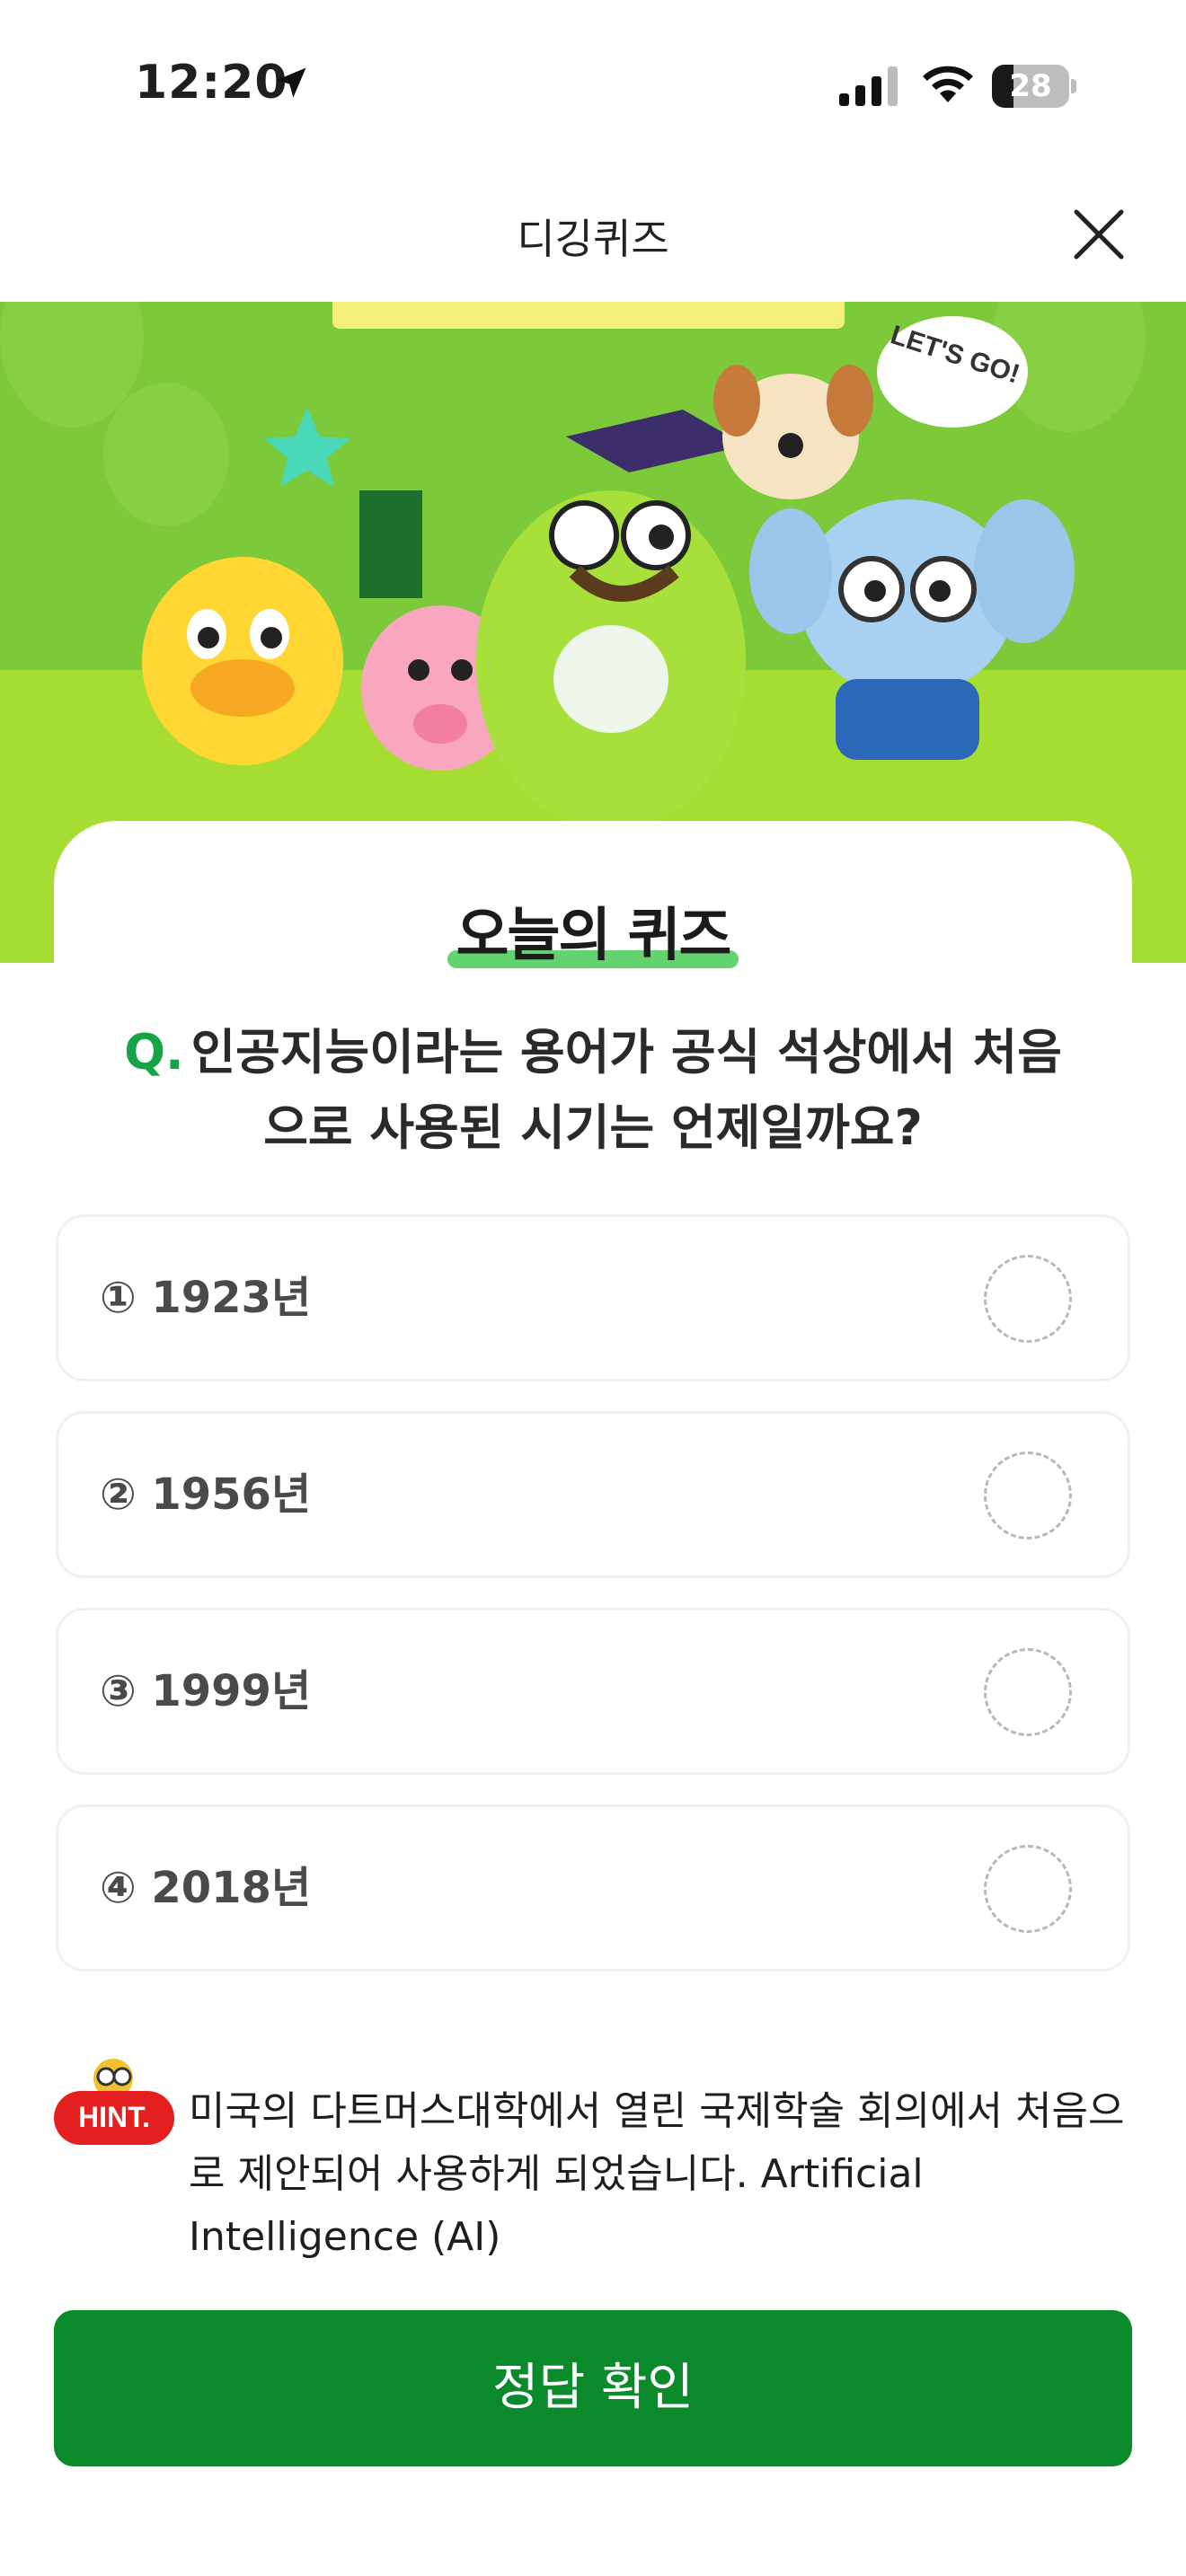 This screenshot has width=1186, height=2576. What do you see at coordinates (206, 1888) in the screenshot?
I see `answer-option-label: ④ 2018년` at bounding box center [206, 1888].